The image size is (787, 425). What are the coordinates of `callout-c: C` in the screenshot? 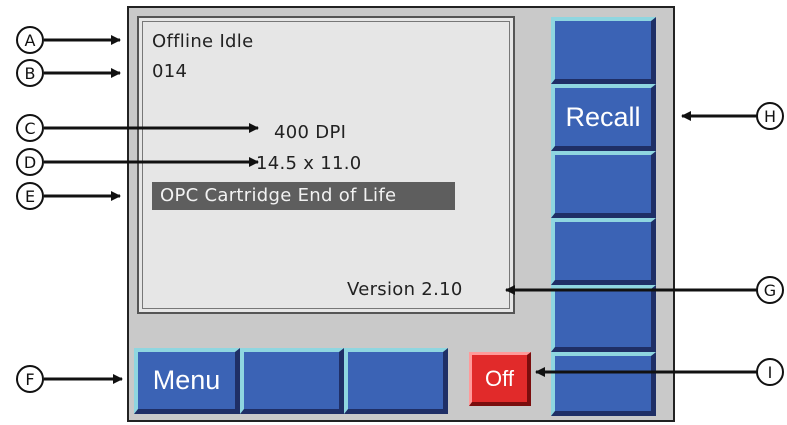 It's located at (30, 128).